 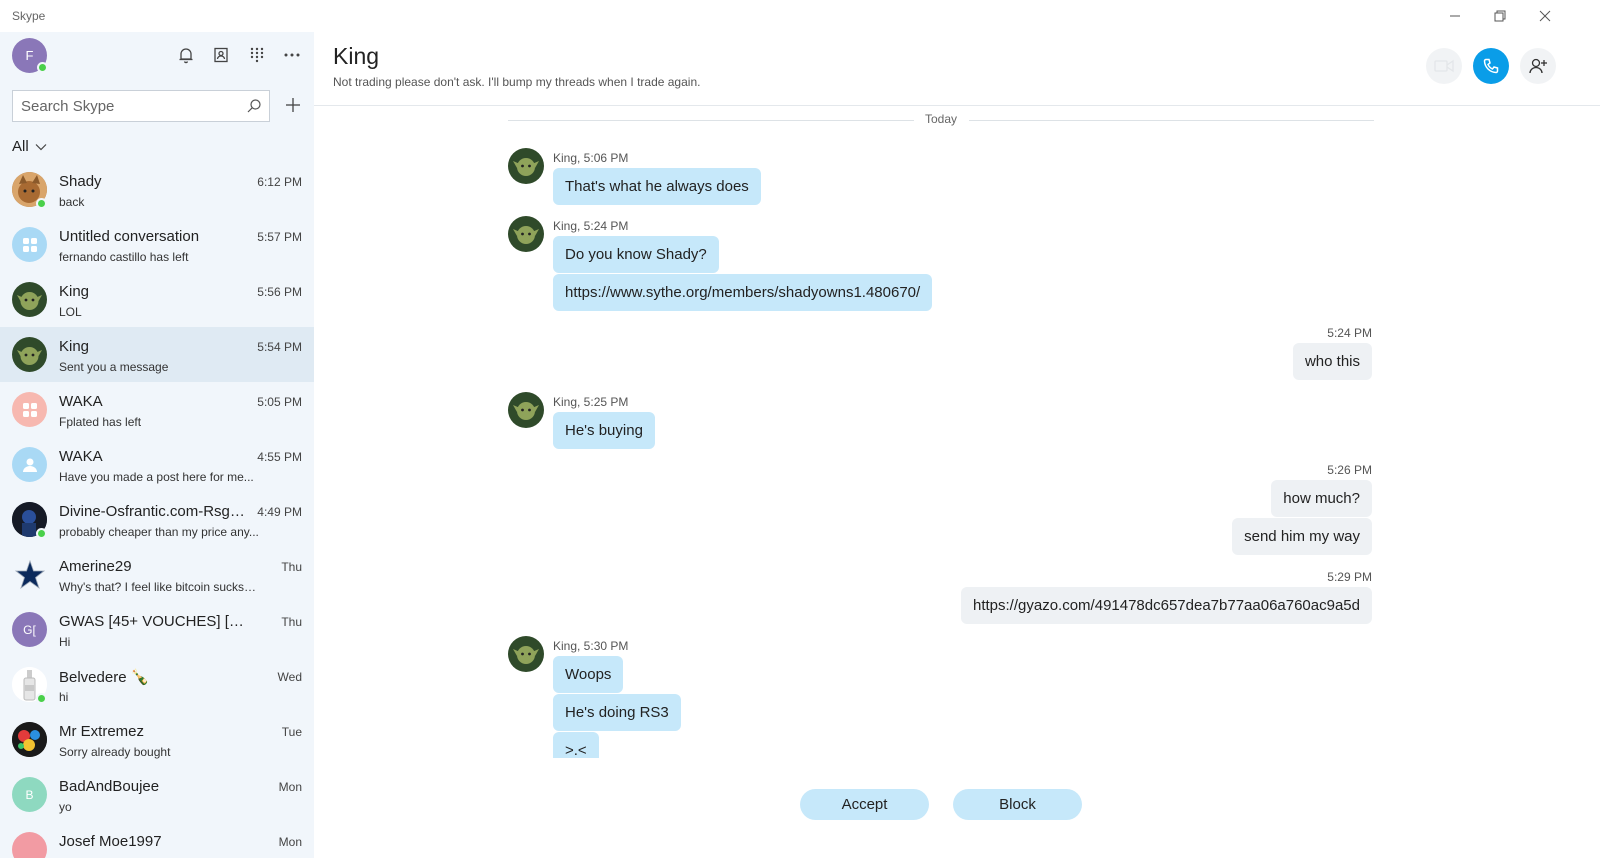 I want to click on incoming-message-bubble: He's buying, so click(x=604, y=430).